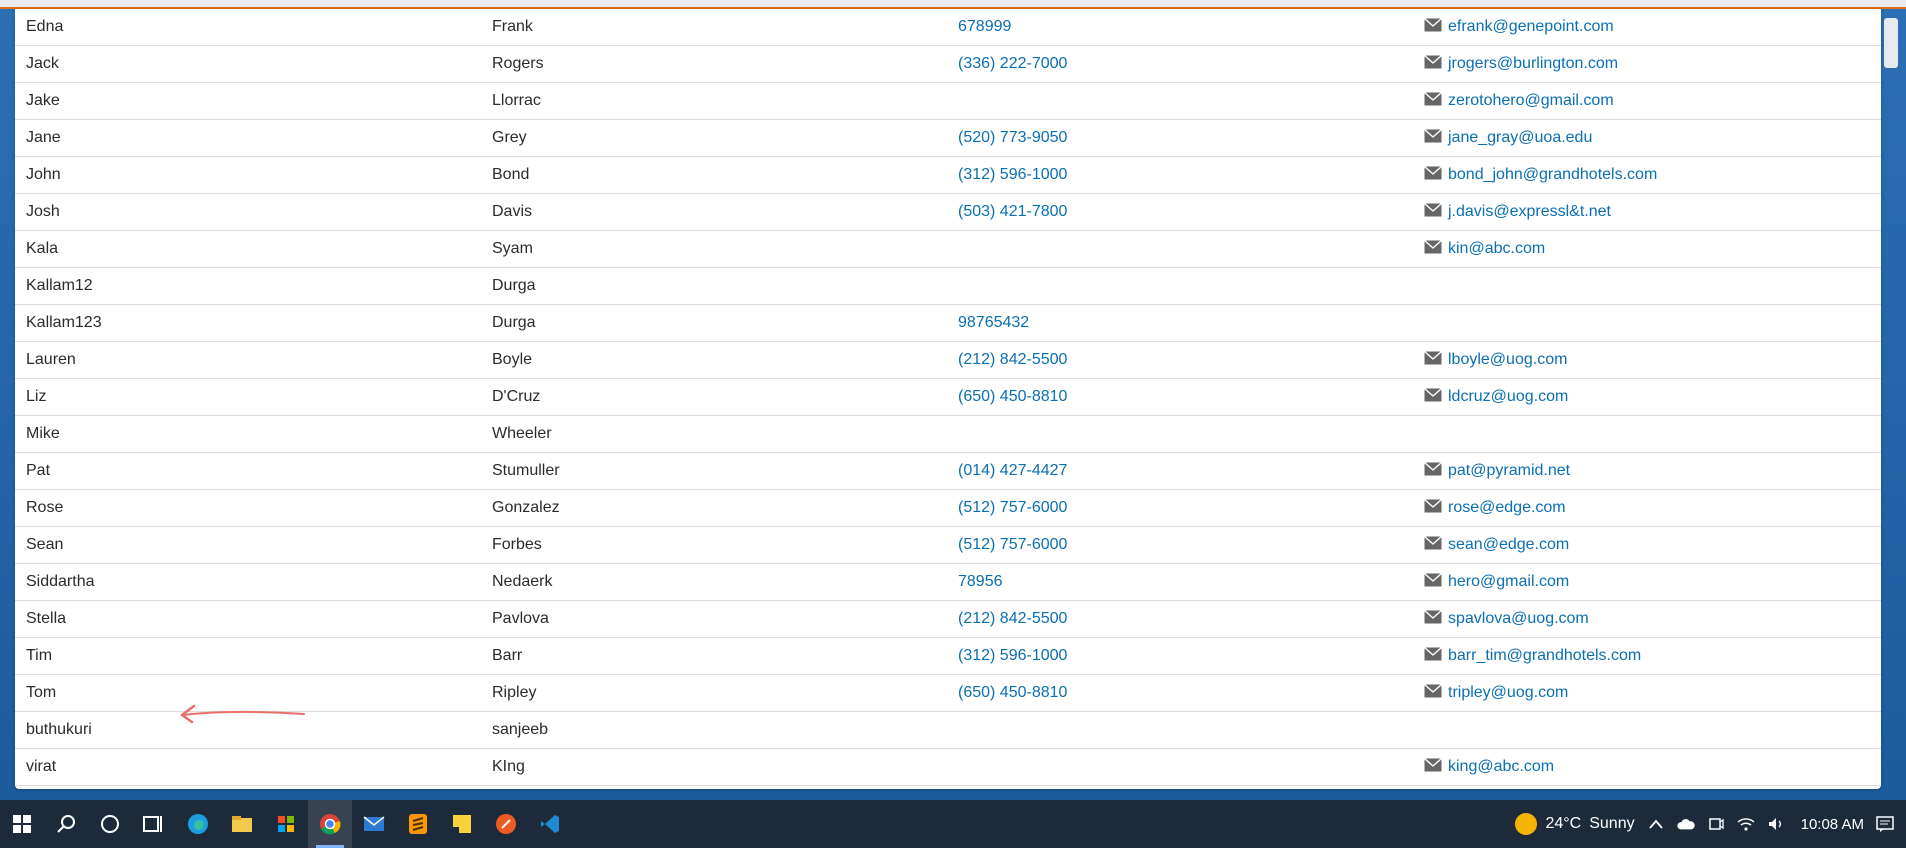 Image resolution: width=1906 pixels, height=848 pixels. I want to click on sublime-text-icon, so click(418, 824).